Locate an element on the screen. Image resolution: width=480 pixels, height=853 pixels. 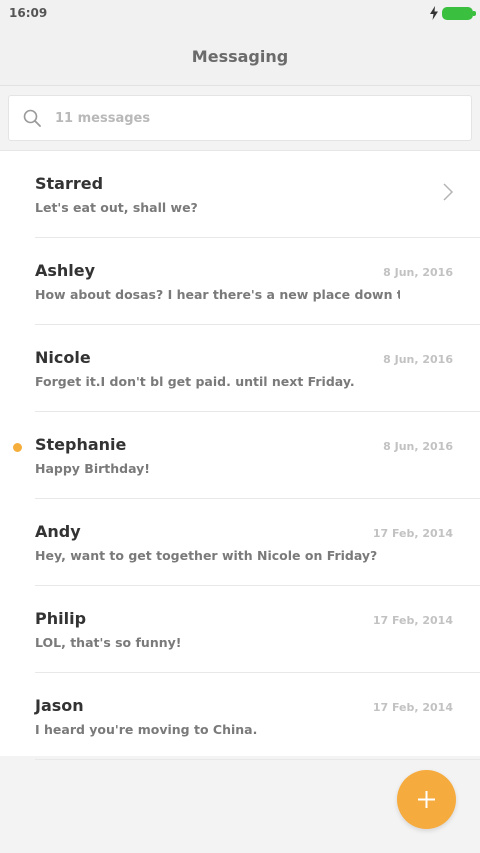
divider is located at coordinates (257, 759).